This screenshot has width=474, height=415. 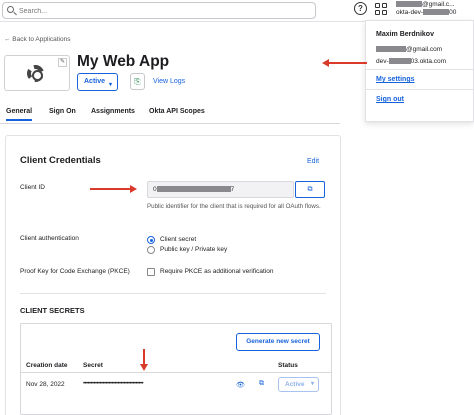 I want to click on table-header-divider, so click(x=176, y=372).